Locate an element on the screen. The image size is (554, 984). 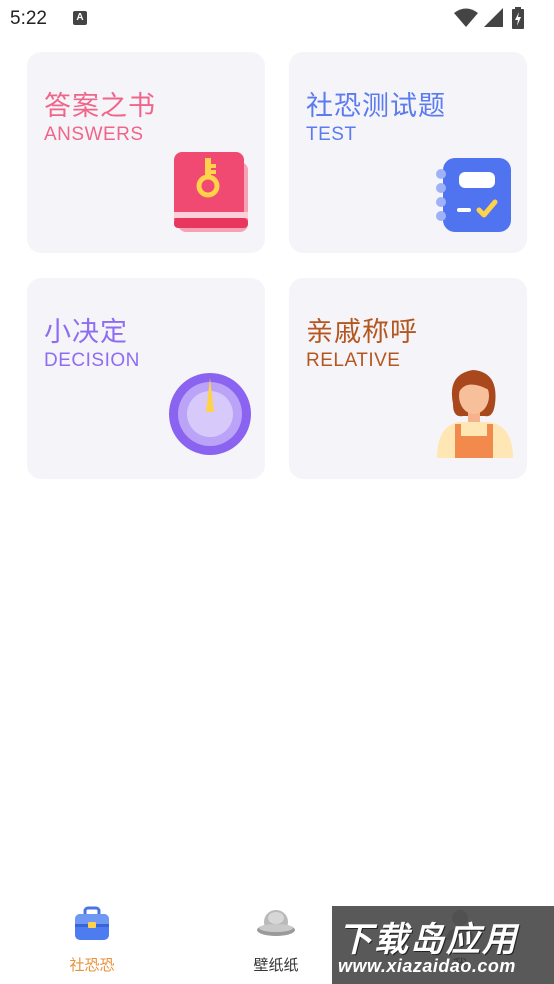
nav-item-wallpaper: 壁纸纸 is located at coordinates (276, 936).